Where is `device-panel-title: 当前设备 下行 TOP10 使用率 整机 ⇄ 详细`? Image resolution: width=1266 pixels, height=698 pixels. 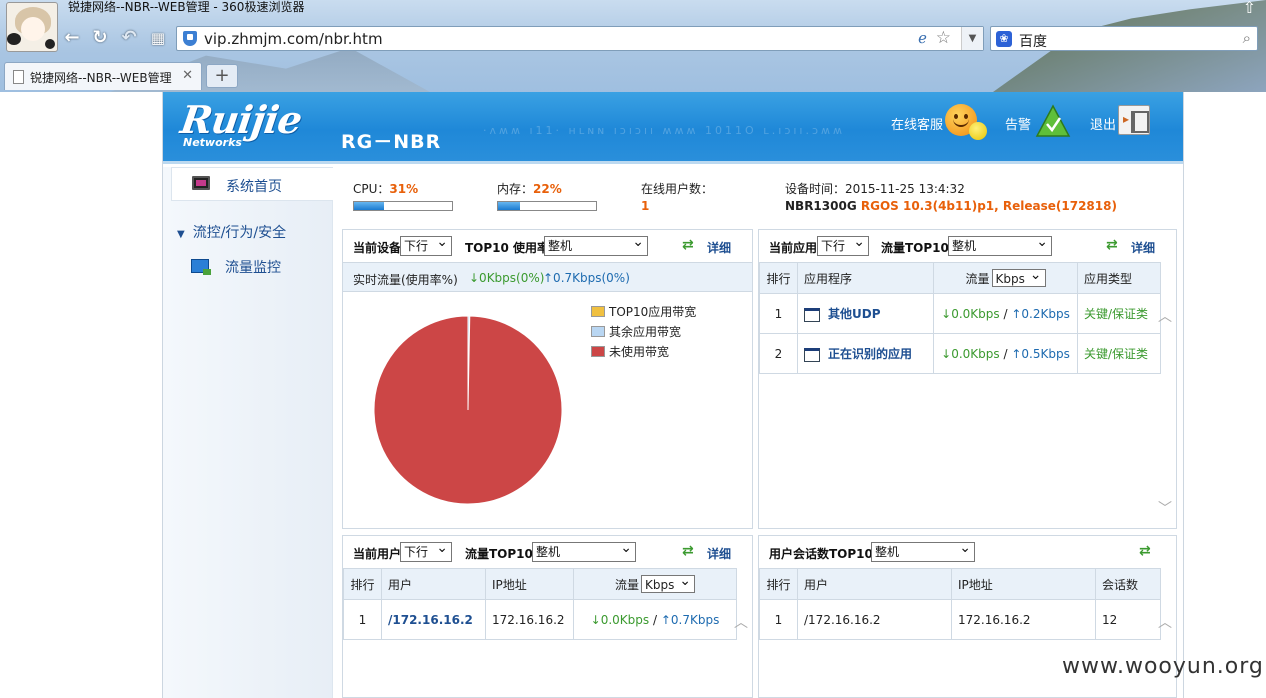 device-panel-title: 当前设备 下行 TOP10 使用率 整机 ⇄ 详细 is located at coordinates (547, 246).